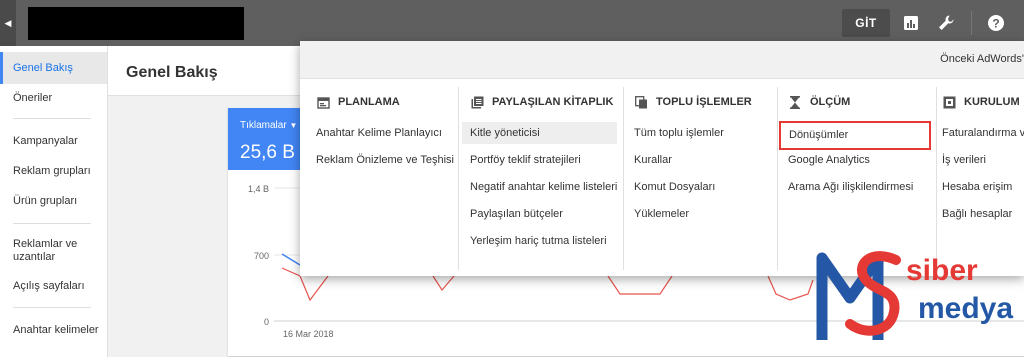 The image size is (1024, 357). I want to click on nav-item-overview: Genel Bakış, so click(53, 68).